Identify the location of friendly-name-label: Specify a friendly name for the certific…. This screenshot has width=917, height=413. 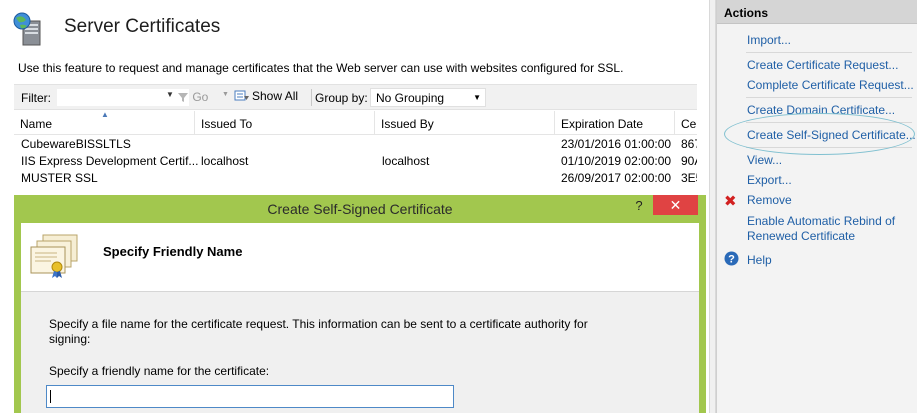
(159, 371).